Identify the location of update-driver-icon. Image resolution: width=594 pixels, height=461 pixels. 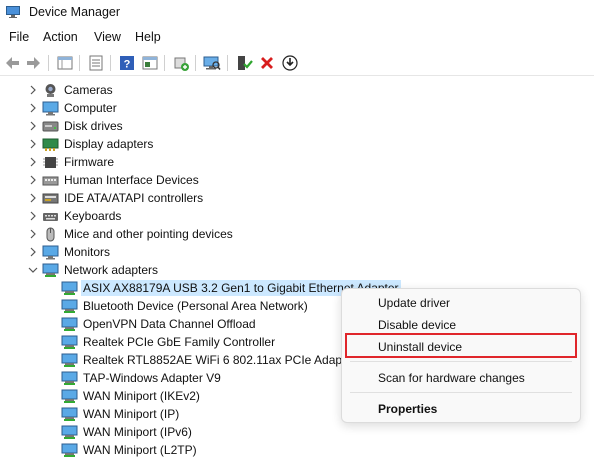
(181, 63).